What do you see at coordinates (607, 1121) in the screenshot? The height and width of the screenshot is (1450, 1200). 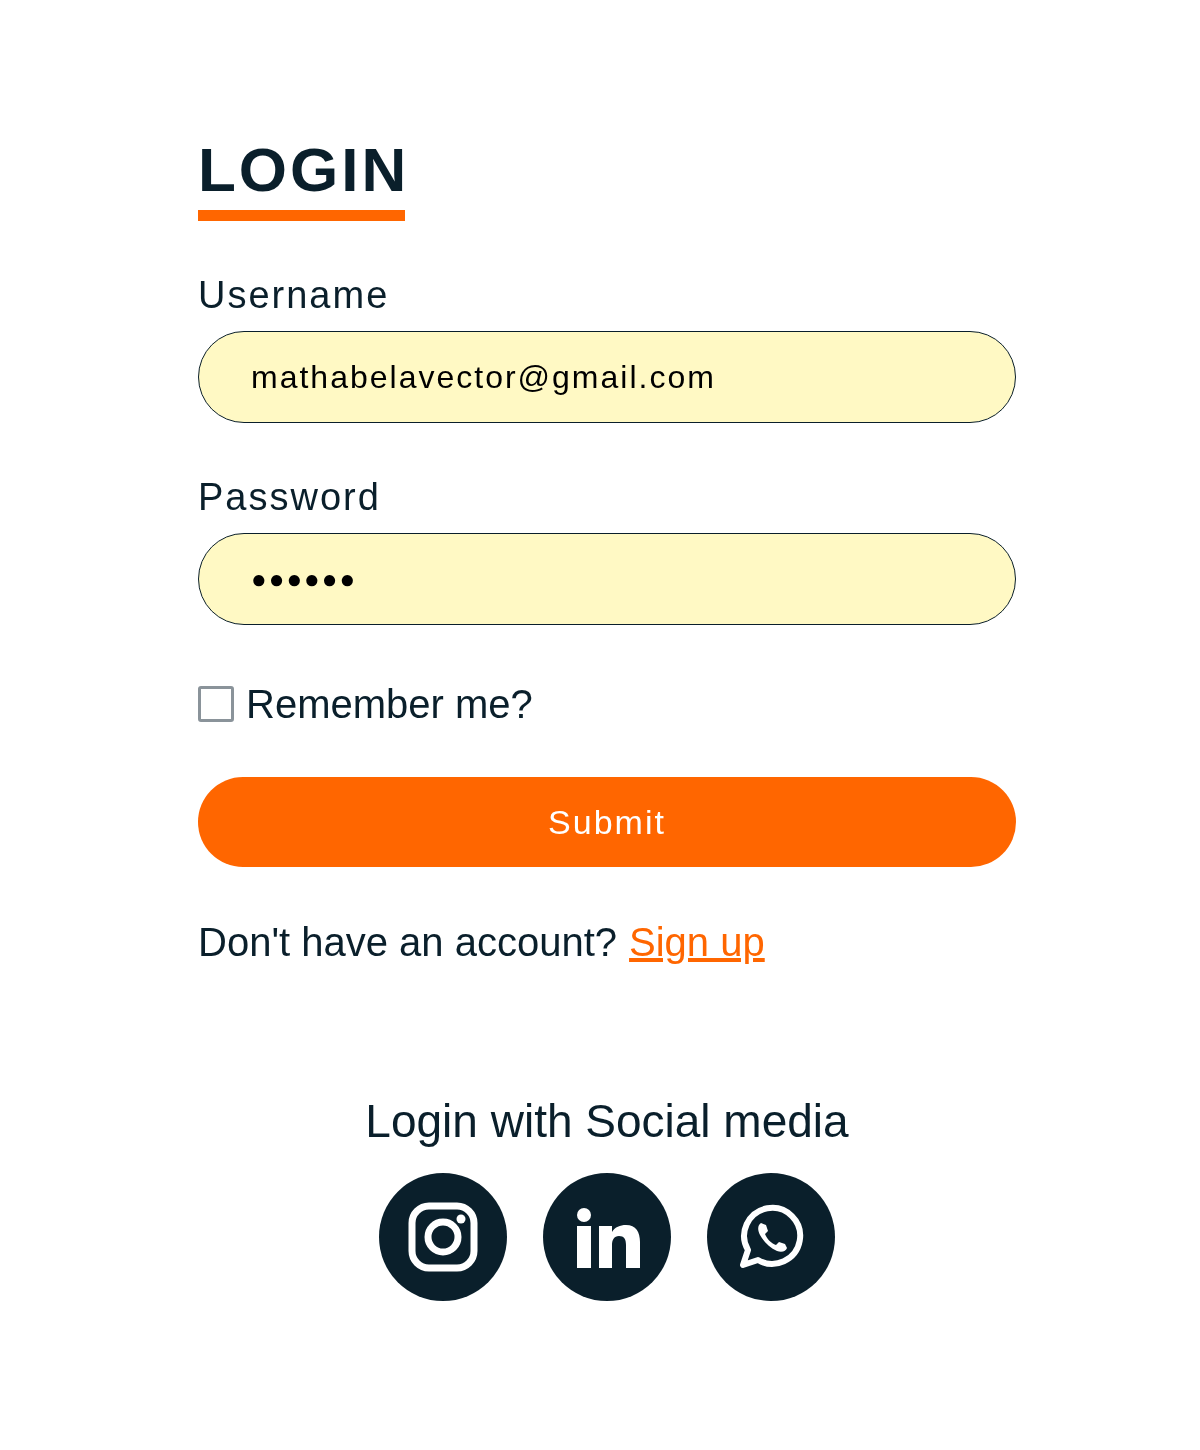 I see `social-heading: Login with Social media` at bounding box center [607, 1121].